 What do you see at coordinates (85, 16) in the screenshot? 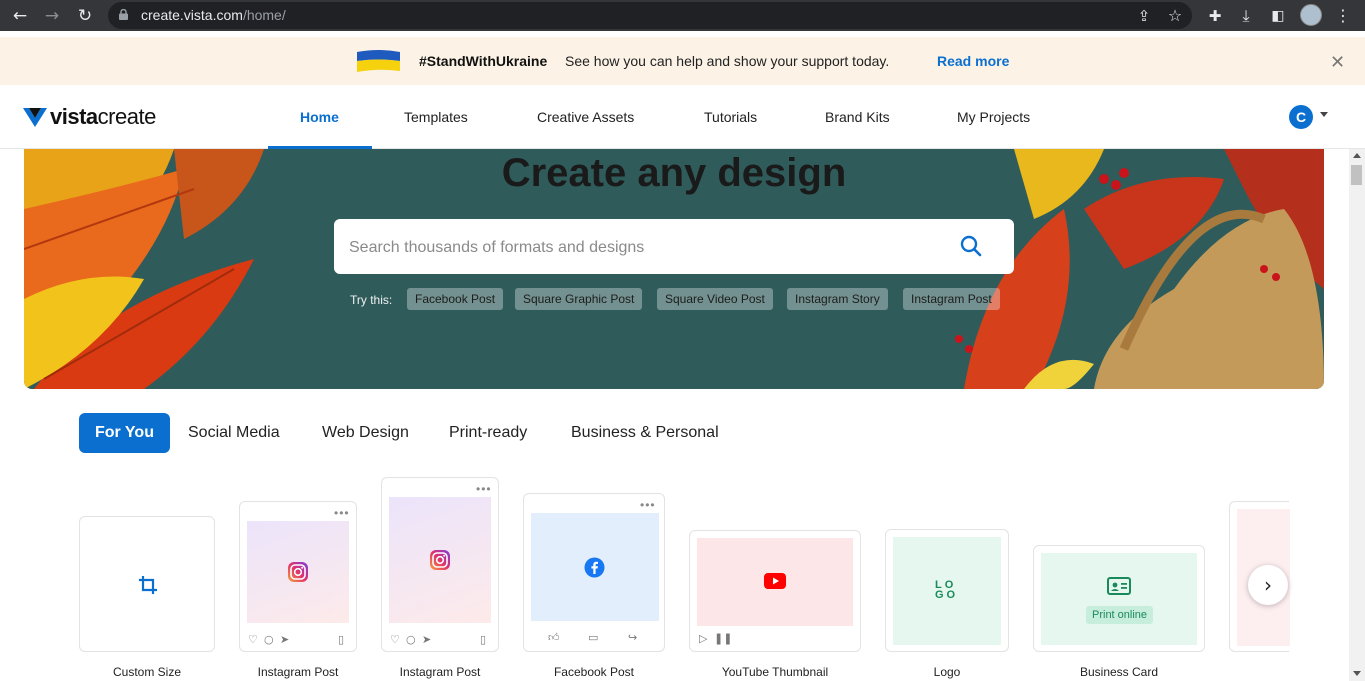
I see `reload-icon: ↻` at bounding box center [85, 16].